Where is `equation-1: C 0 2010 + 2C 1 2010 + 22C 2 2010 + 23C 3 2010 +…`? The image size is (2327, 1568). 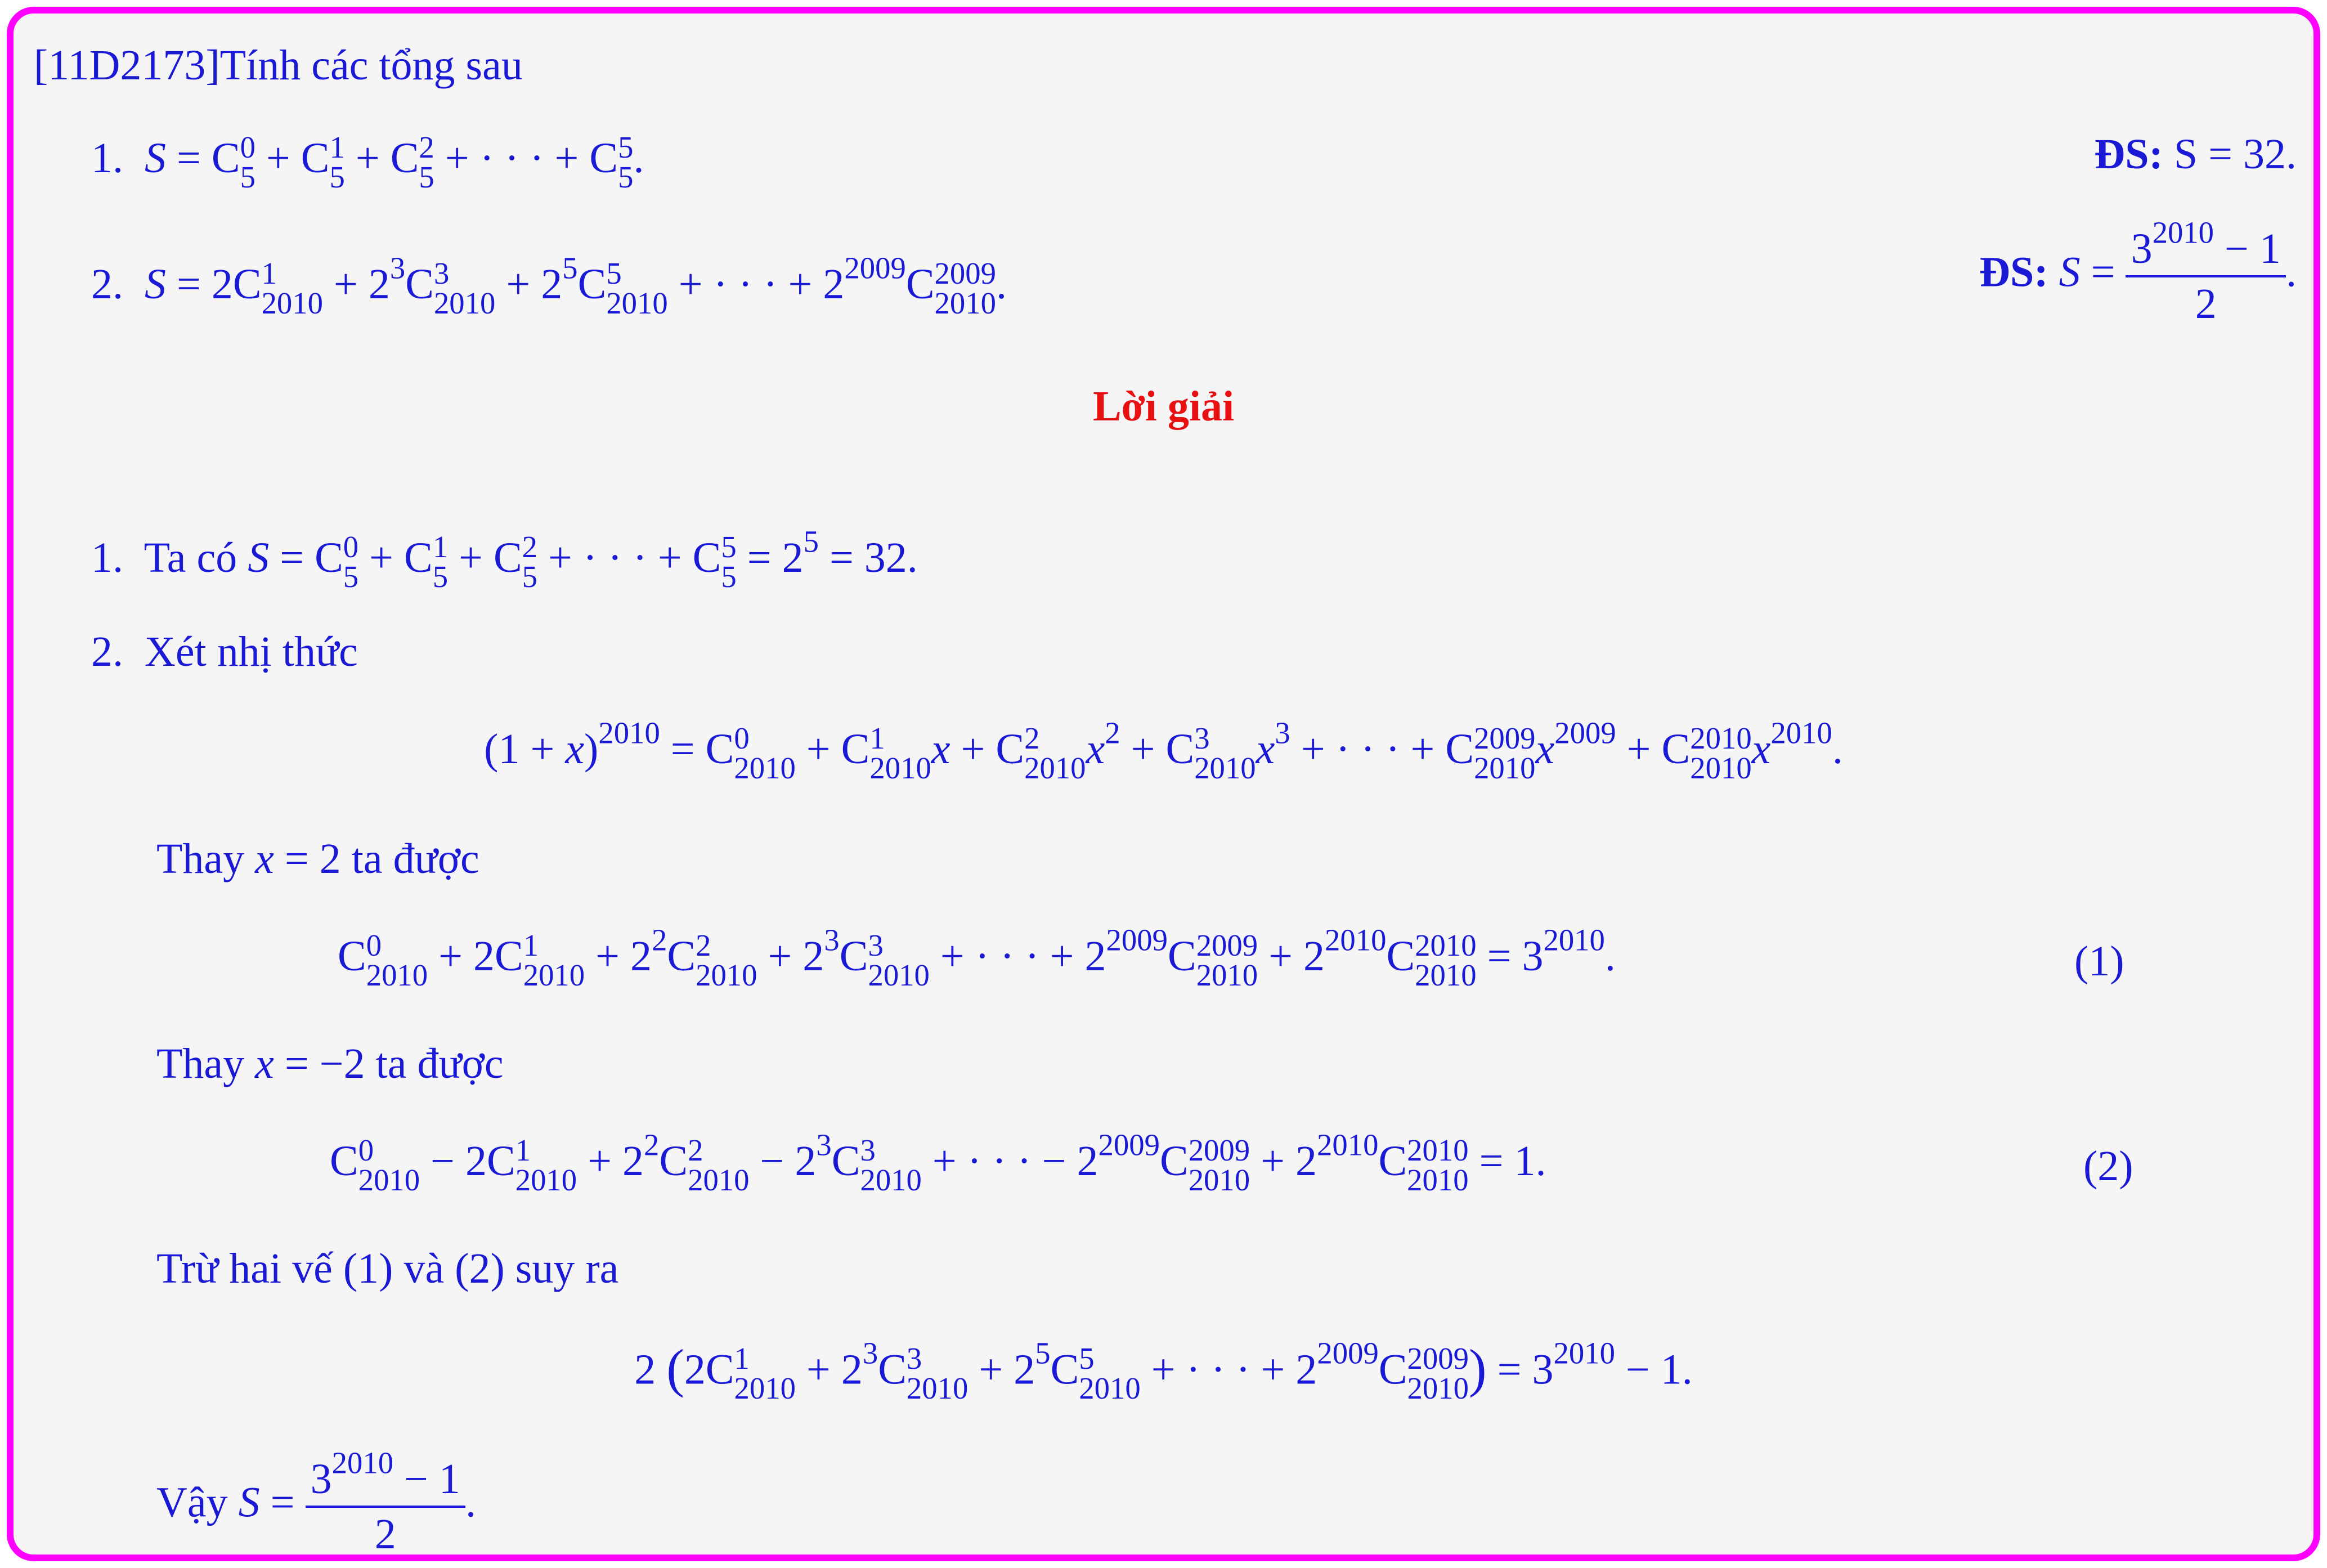
equation-1: C 0 2010 + 2C 1 2010 + 22C 2 2010 + 23C 3 2010 +… is located at coordinates (977, 957).